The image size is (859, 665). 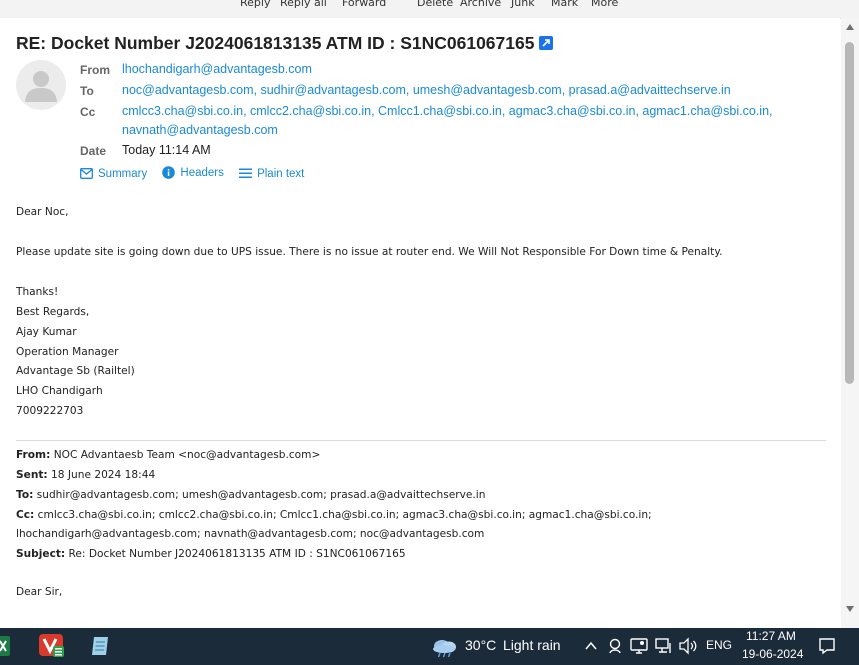 I want to click on cc-addresses-line2: navnath@advantagesb.com, so click(x=200, y=130).